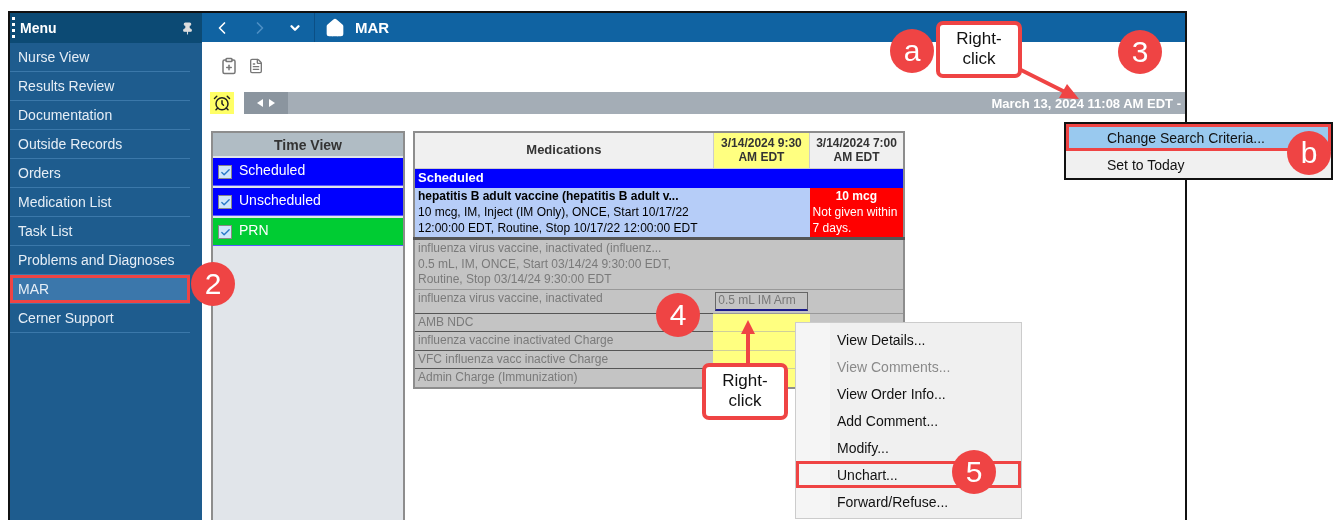  What do you see at coordinates (335, 27) in the screenshot?
I see `home-icon` at bounding box center [335, 27].